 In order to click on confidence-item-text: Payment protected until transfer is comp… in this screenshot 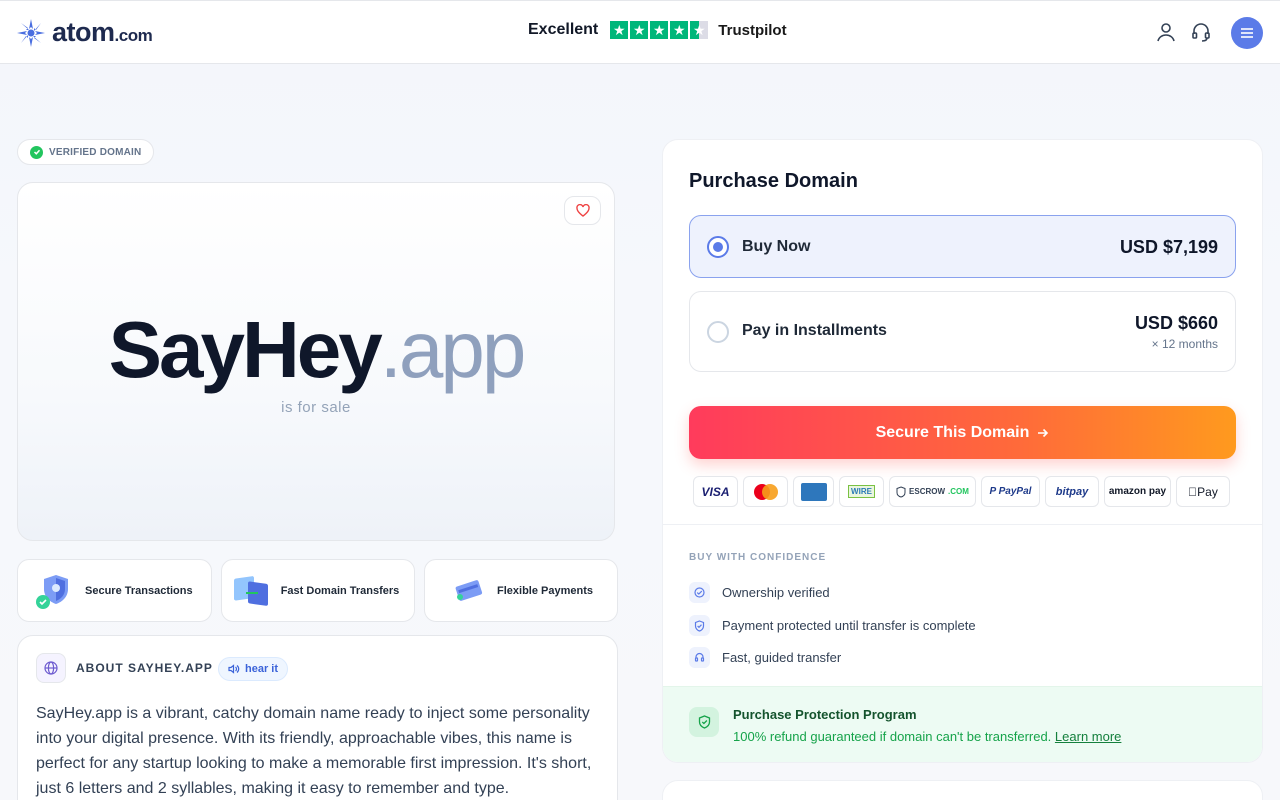, I will do `click(849, 625)`.